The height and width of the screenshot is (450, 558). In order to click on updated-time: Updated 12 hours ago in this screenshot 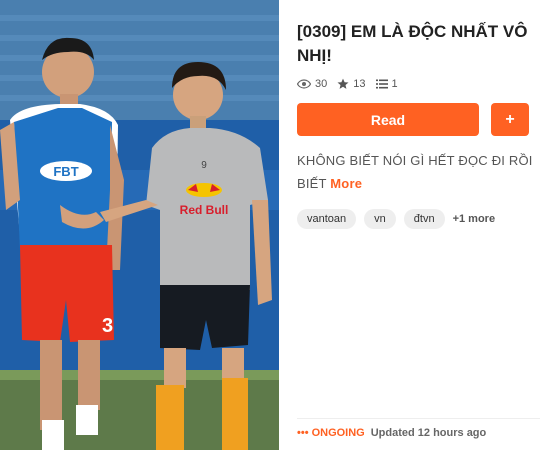, I will do `click(428, 433)`.